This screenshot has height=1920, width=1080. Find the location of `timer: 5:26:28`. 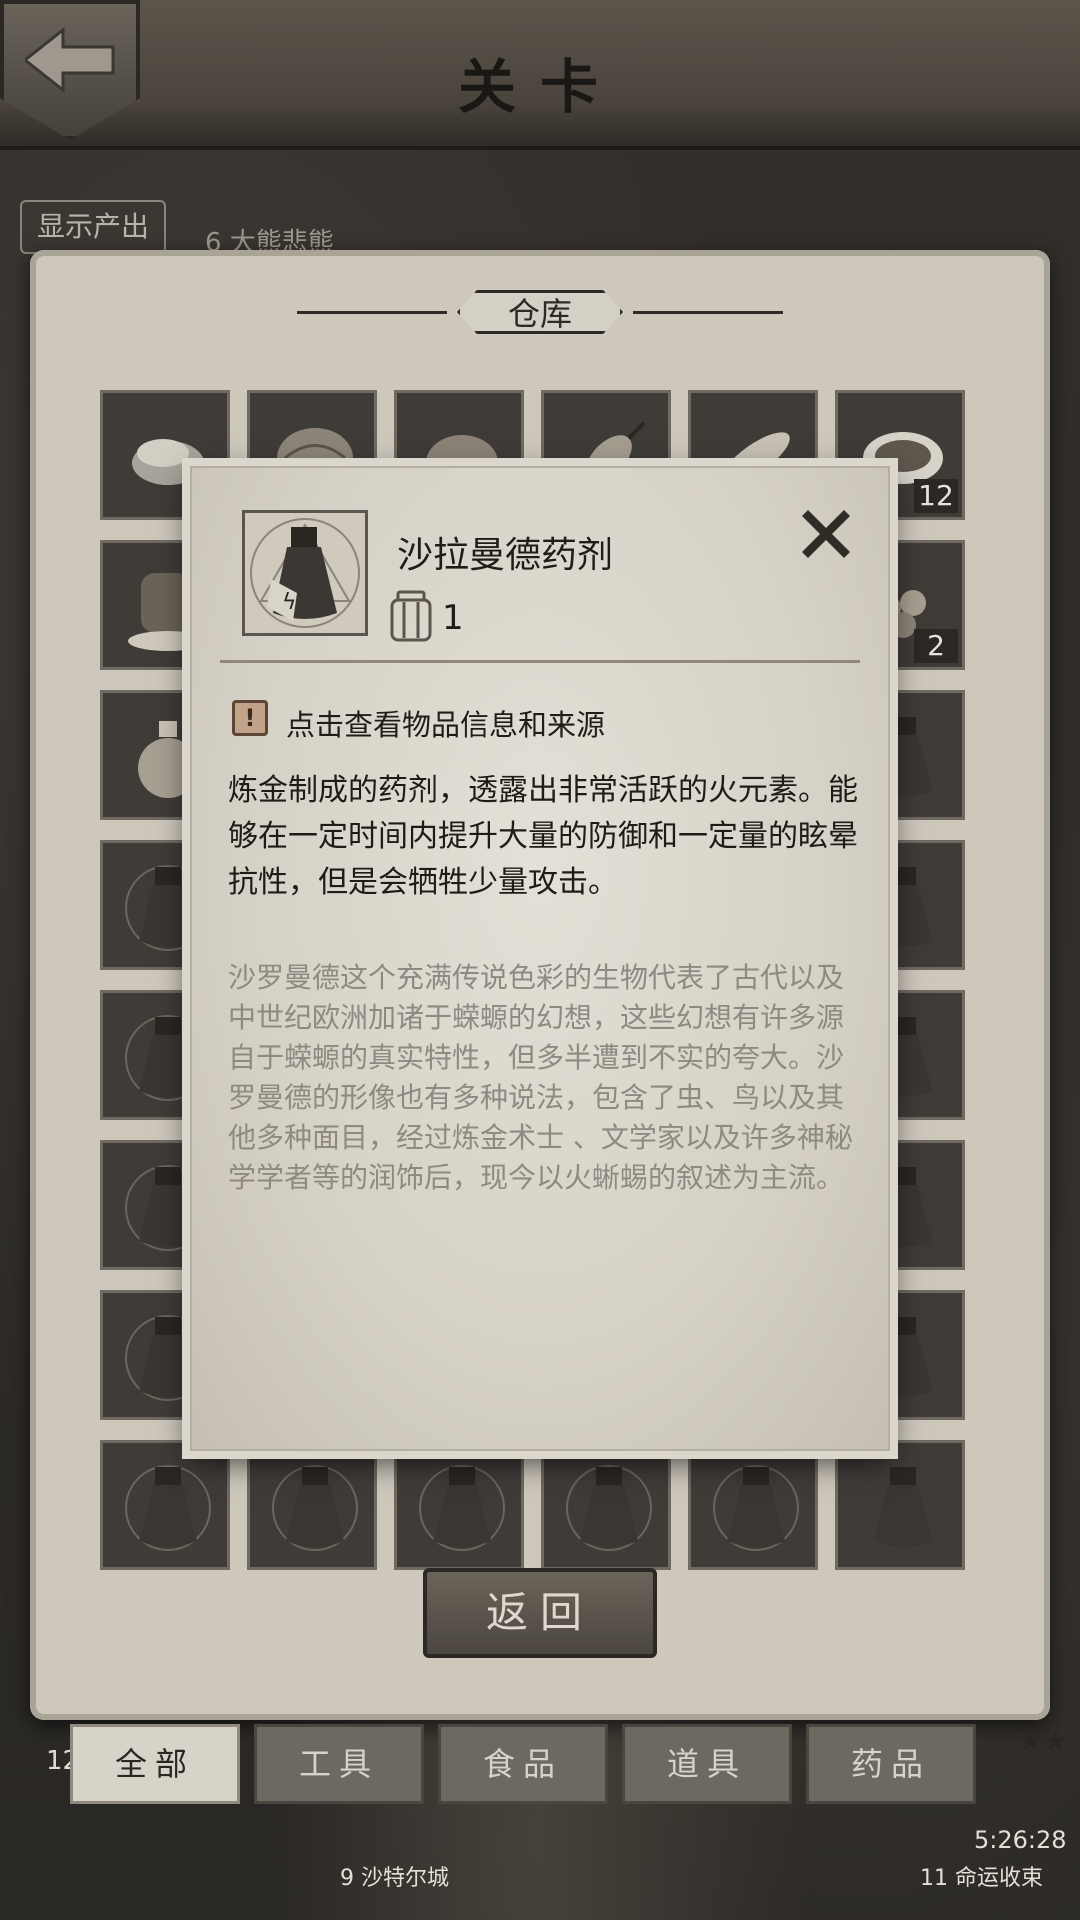

timer: 5:26:28 is located at coordinates (1020, 1840).